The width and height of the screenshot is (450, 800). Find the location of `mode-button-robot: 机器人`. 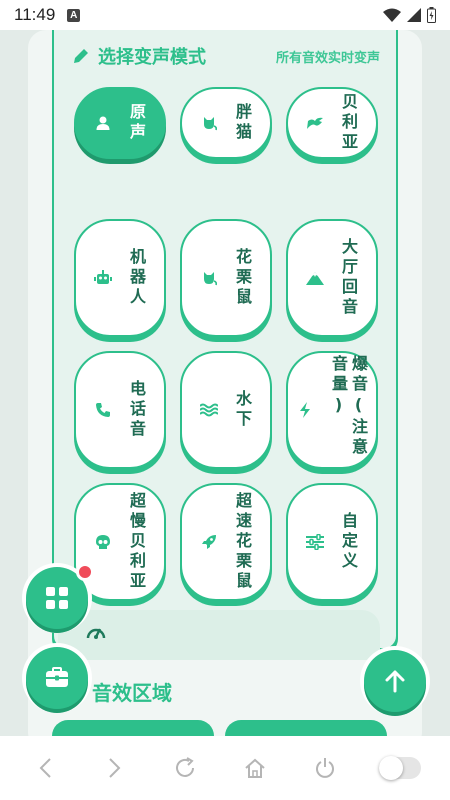

mode-button-robot: 机器人 is located at coordinates (120, 278).